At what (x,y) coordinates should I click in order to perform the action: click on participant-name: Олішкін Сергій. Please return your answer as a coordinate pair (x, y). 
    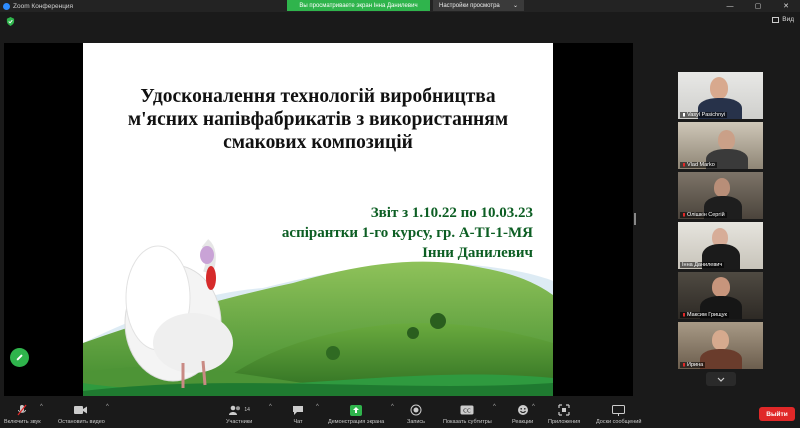
    Looking at the image, I should click on (703, 215).